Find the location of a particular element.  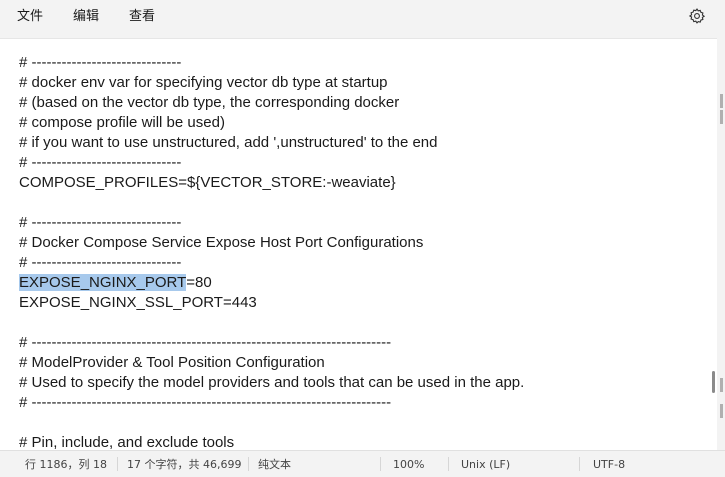

menu-bar: 文件 编辑 查看 is located at coordinates (362, 17).